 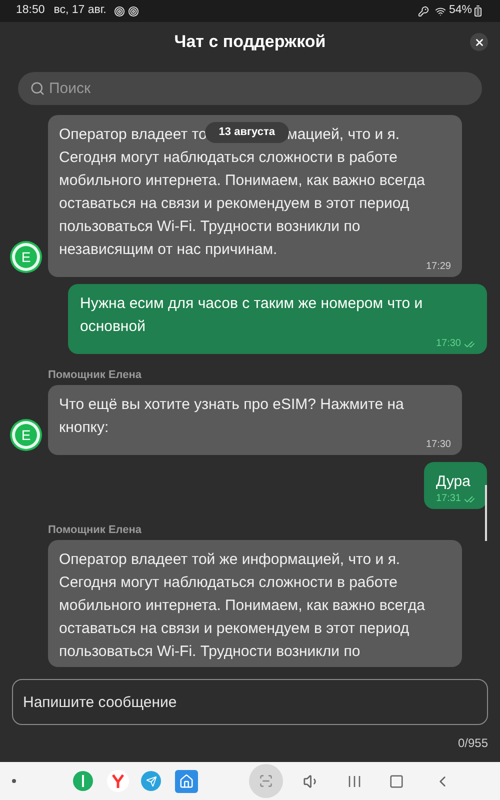 What do you see at coordinates (133, 135) in the screenshot?
I see `message-text: Оператор владеет то` at bounding box center [133, 135].